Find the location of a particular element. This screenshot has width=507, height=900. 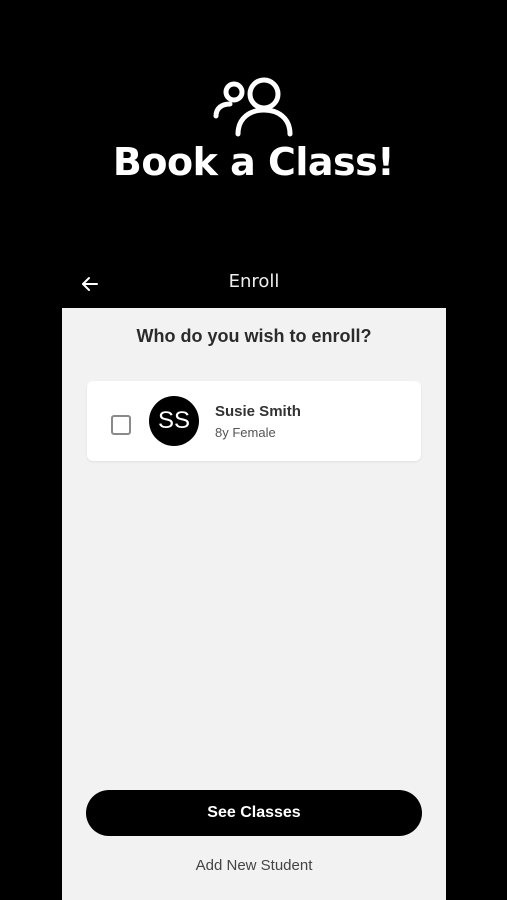

add-new-student-link: Add New Student is located at coordinates (254, 865).